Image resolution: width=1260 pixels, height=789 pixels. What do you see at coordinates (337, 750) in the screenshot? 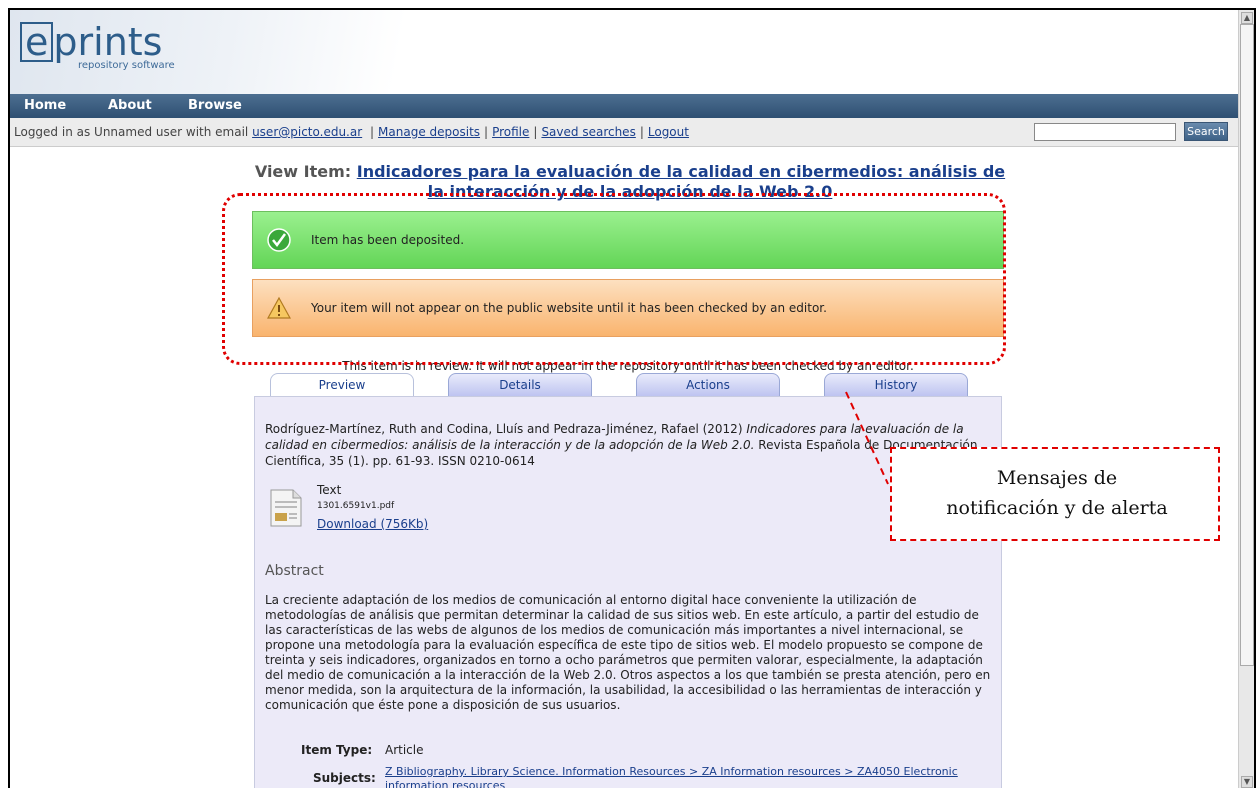
I see `item-type-label: Item Type:` at bounding box center [337, 750].